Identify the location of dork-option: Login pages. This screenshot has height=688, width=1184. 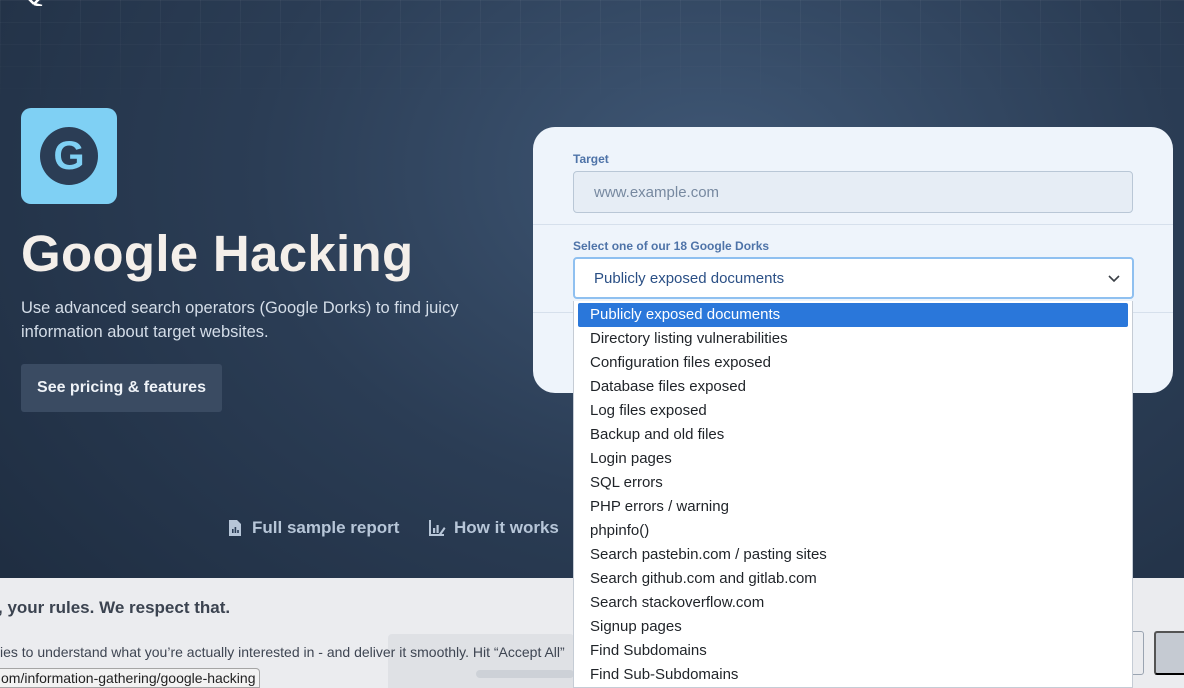
(853, 459).